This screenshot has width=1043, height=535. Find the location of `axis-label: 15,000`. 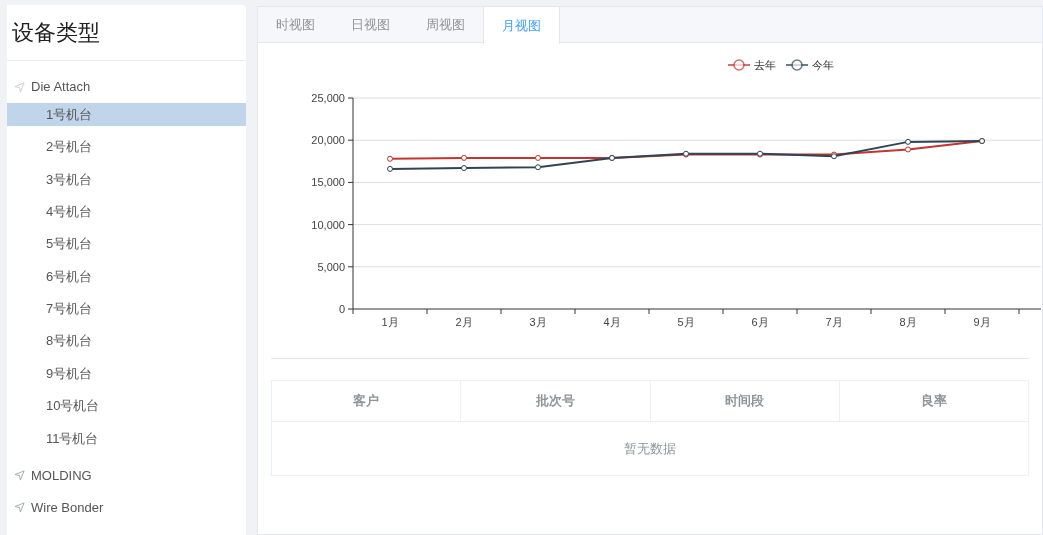

axis-label: 15,000 is located at coordinates (328, 182).